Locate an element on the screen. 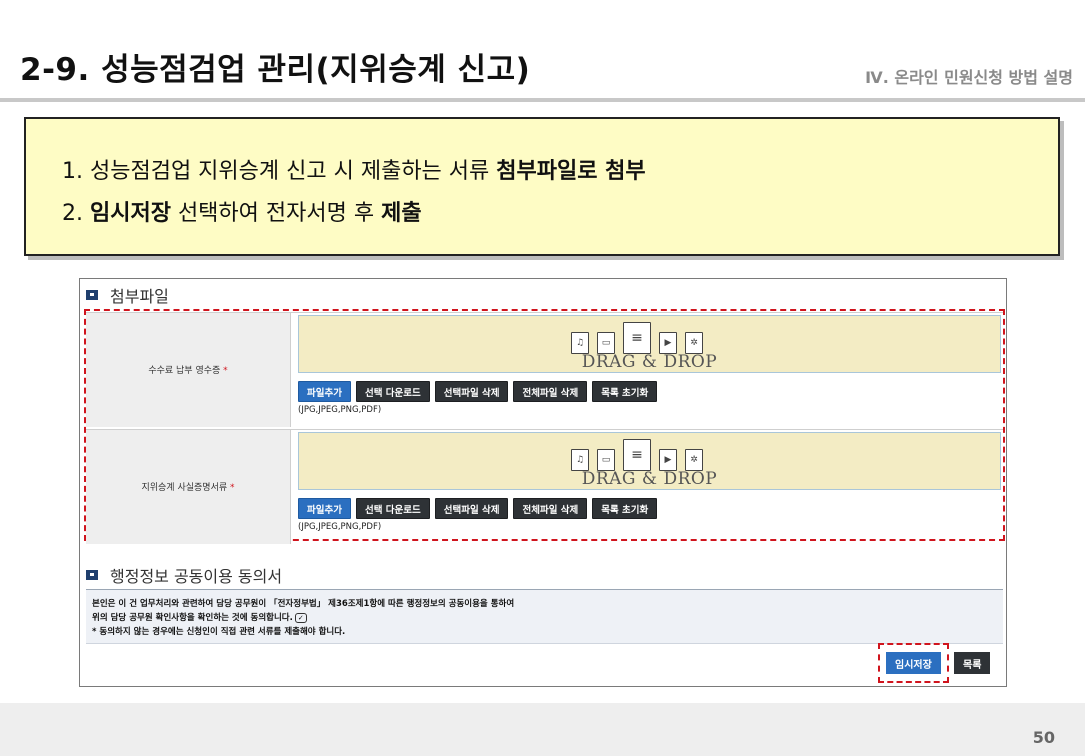 The image size is (1085, 756). slide-title: 2-9. 성능점검업 관리(지위승계 신고) is located at coordinates (275, 70).